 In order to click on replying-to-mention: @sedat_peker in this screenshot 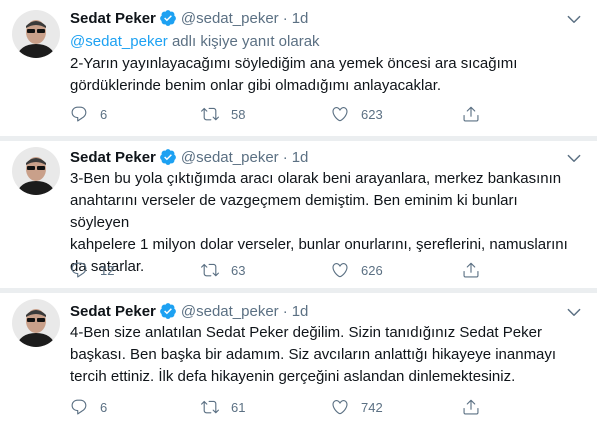, I will do `click(119, 41)`.